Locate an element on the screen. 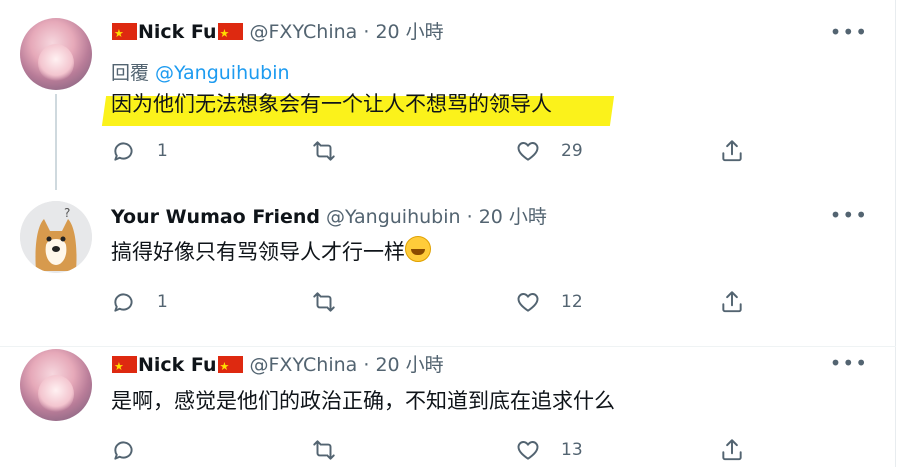 The image size is (906, 467). tweet-actions: 13 is located at coordinates (431, 450).